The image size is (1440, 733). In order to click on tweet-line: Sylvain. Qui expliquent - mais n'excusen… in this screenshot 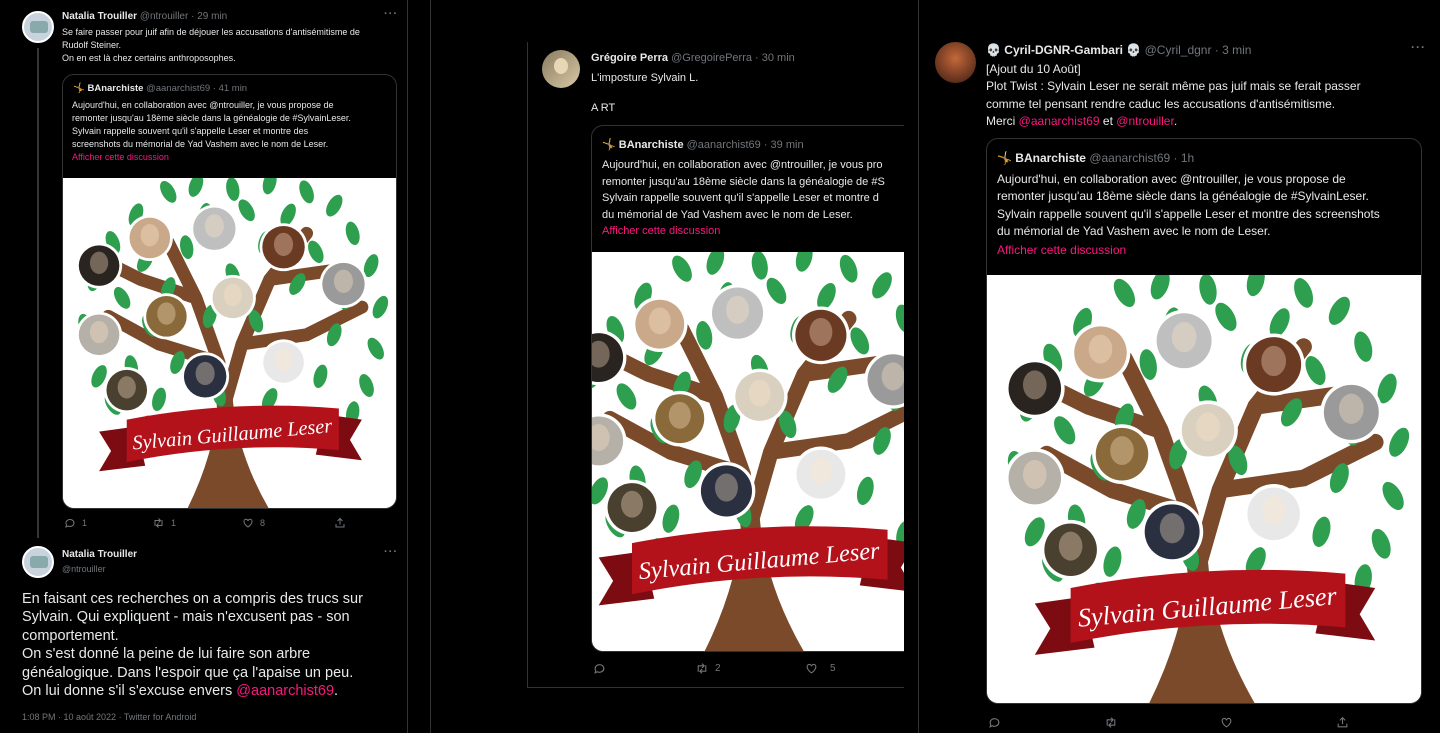, I will do `click(186, 617)`.